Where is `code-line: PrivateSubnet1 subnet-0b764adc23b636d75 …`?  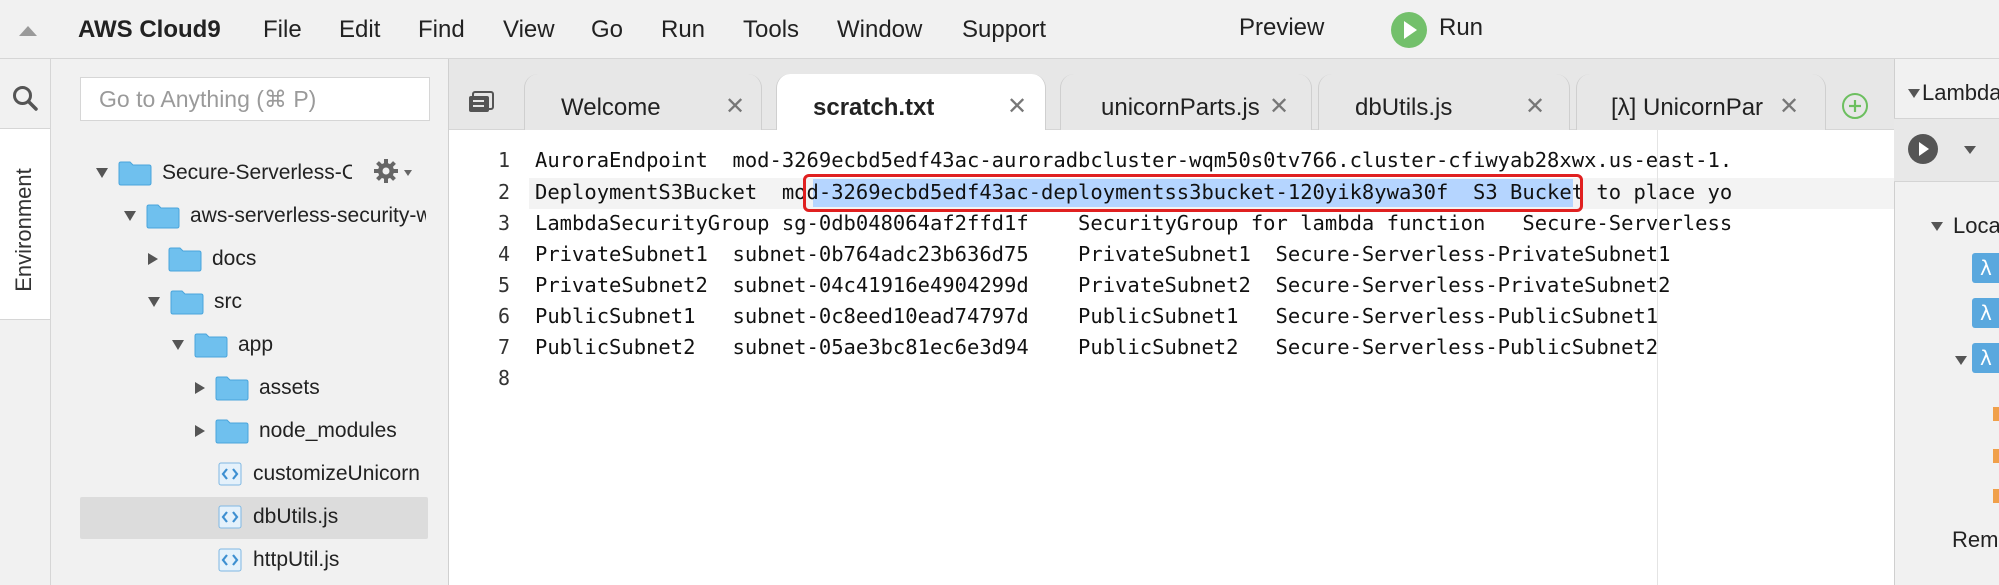
code-line: PrivateSubnet1 subnet-0b764adc23b636d75 … is located at coordinates (1103, 254).